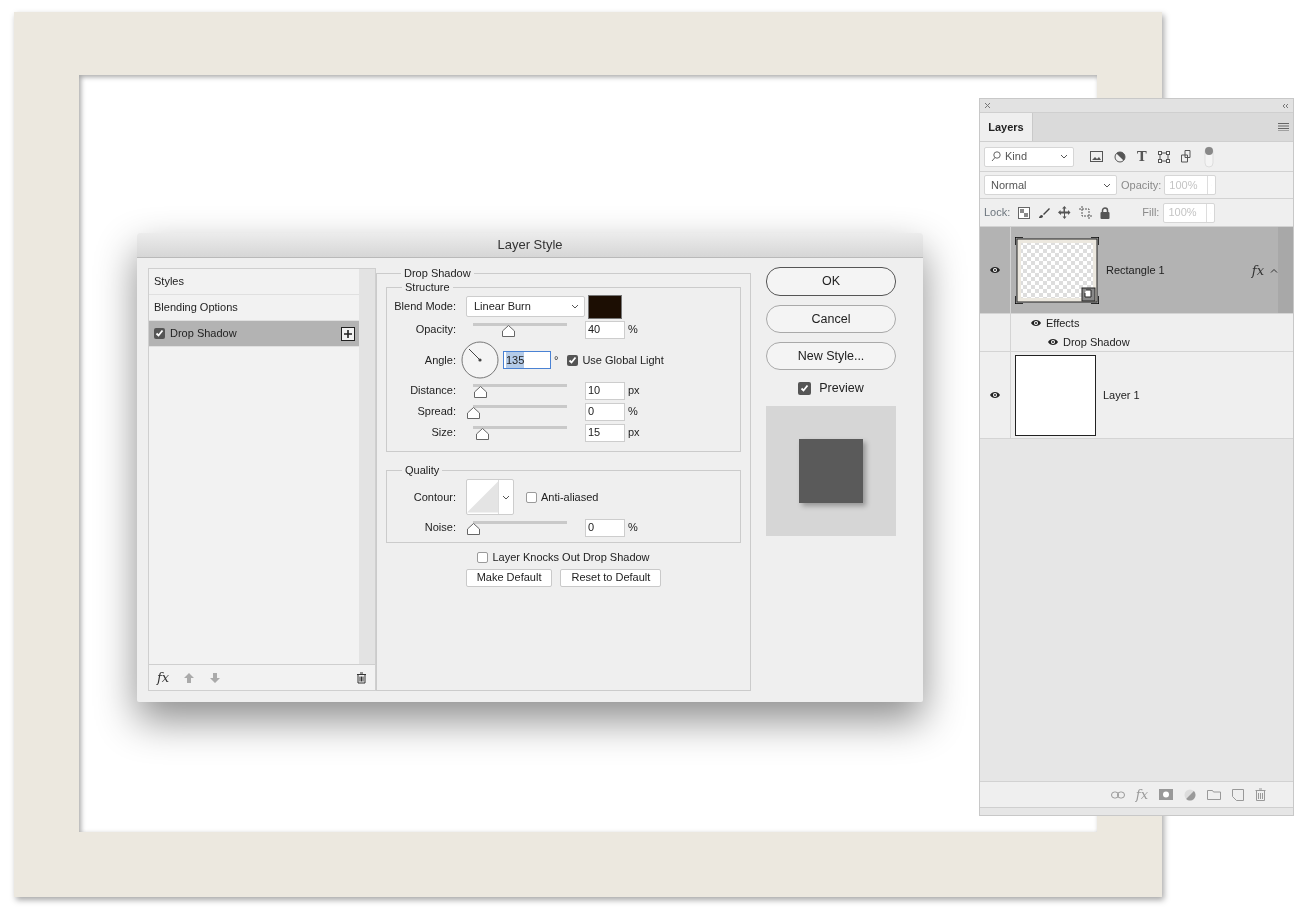  Describe the element at coordinates (570, 497) in the screenshot. I see `checkbox-label: Anti-aliased` at that location.